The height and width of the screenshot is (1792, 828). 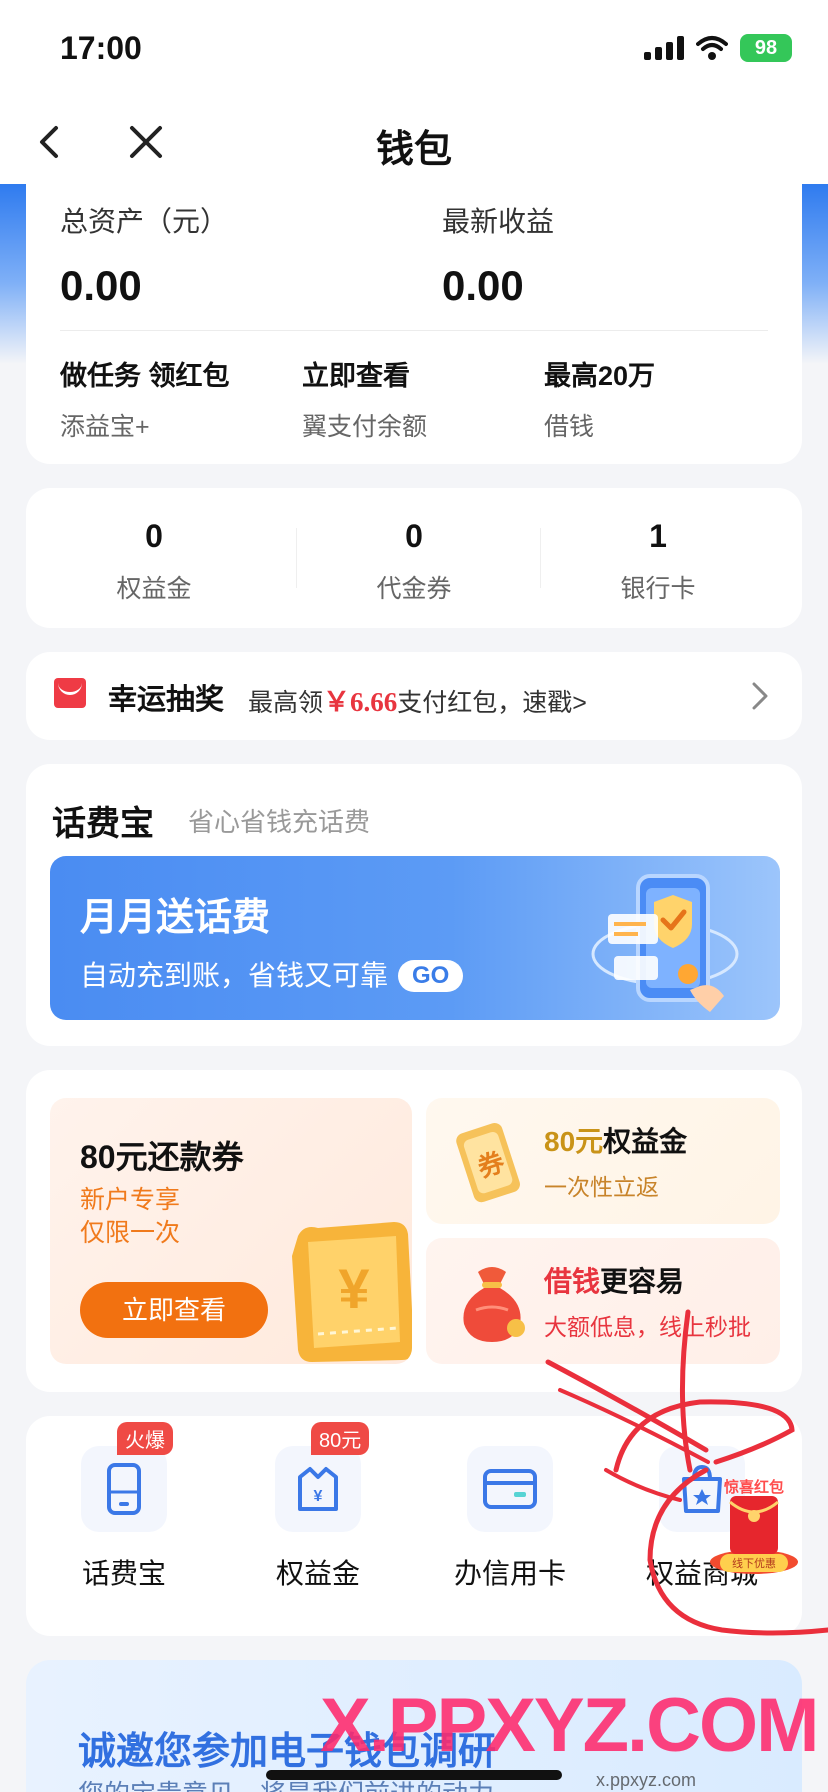 I want to click on service-icon-box, so click(x=510, y=1489).